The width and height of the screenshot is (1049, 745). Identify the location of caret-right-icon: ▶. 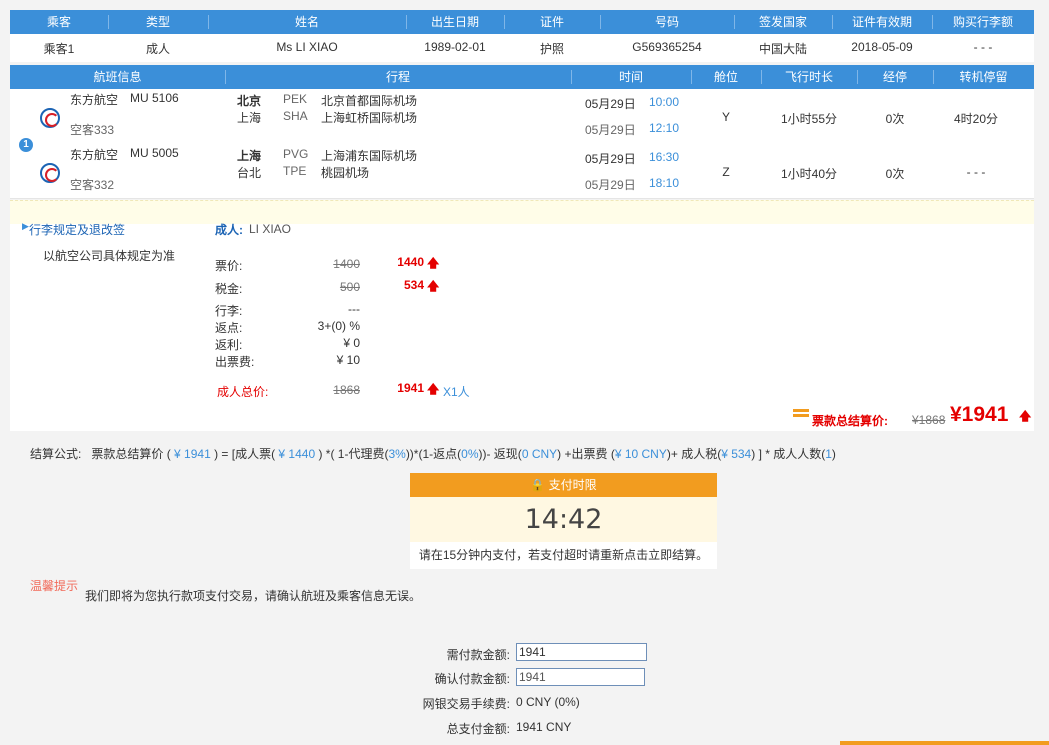
(25, 226).